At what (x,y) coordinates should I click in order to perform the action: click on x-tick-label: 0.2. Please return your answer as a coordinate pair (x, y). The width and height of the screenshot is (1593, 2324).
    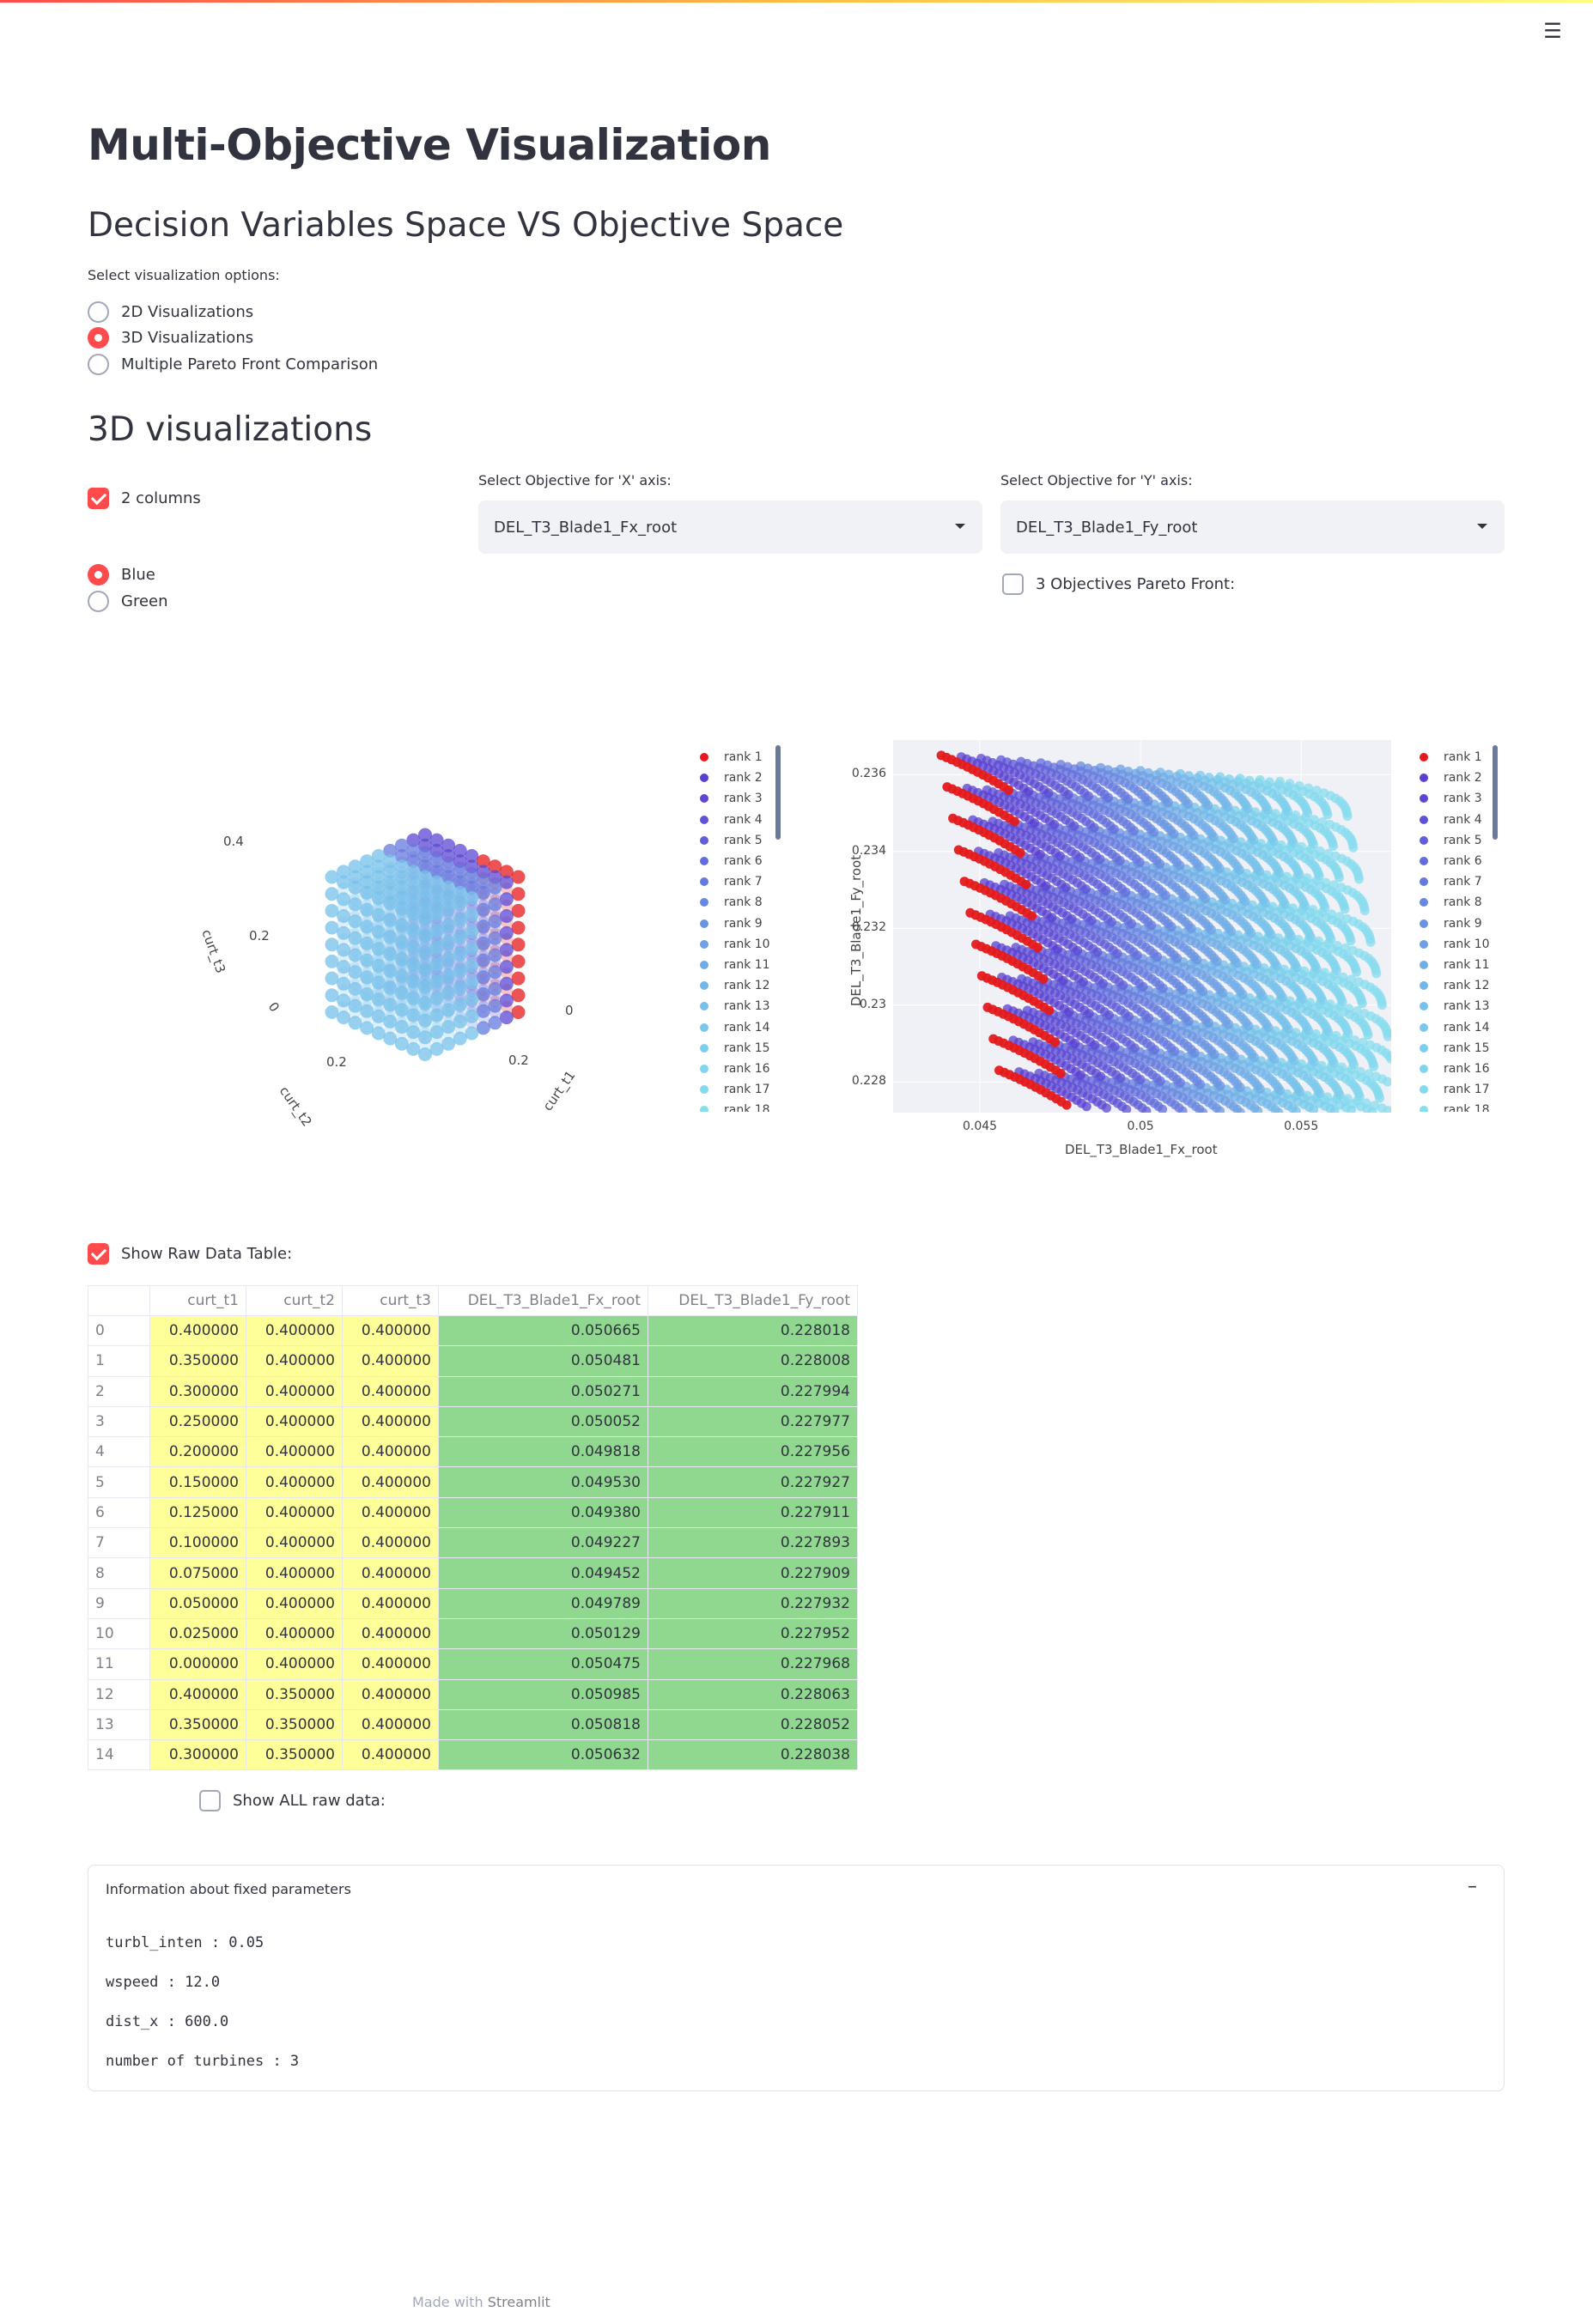
    Looking at the image, I should click on (518, 1060).